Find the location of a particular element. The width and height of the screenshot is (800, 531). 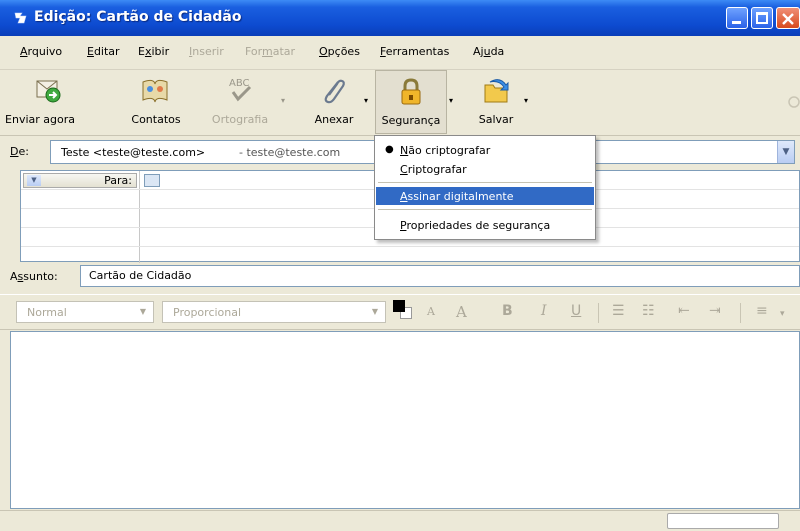

menu-formatar: Formatar is located at coordinates (270, 51).